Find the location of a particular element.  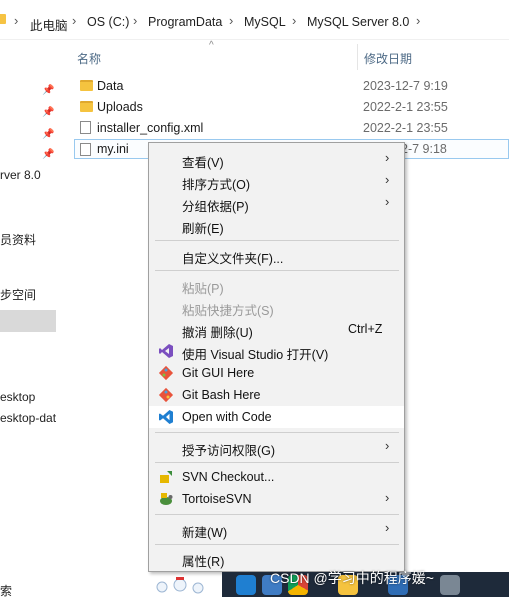

file-date: 2-7 9:18 is located at coordinates (424, 149).